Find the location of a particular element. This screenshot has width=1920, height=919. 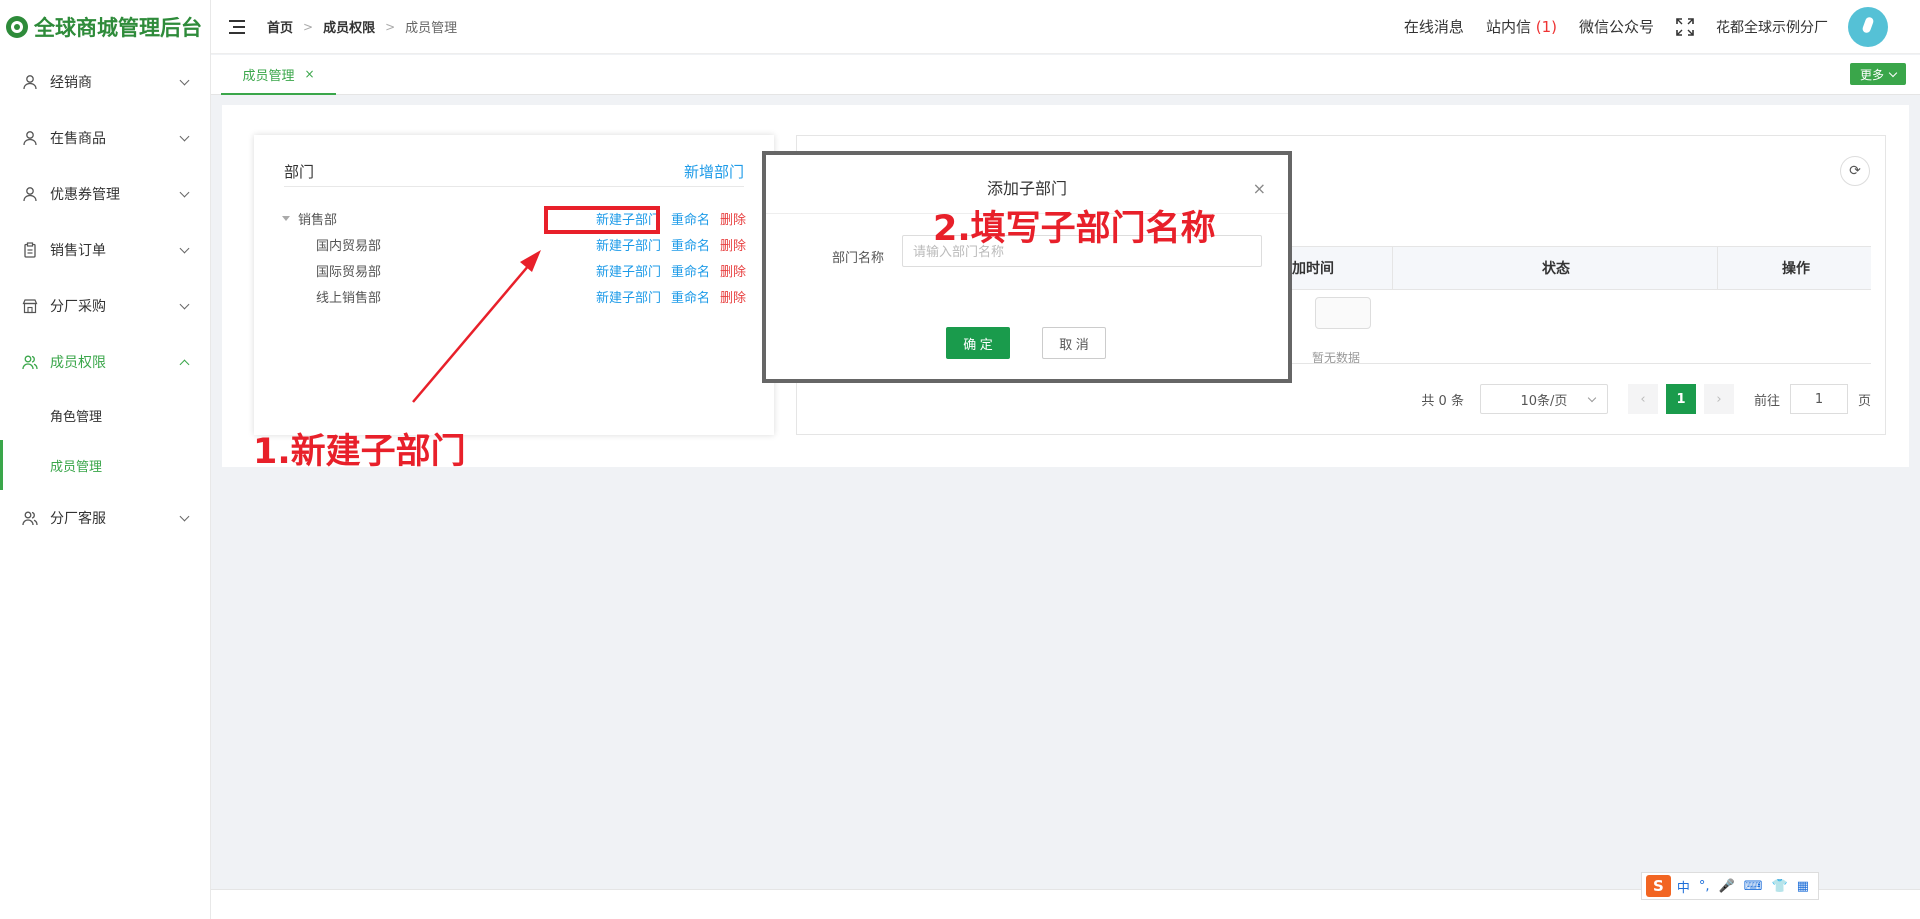

inbox-label: 站内信 is located at coordinates (1508, 27).